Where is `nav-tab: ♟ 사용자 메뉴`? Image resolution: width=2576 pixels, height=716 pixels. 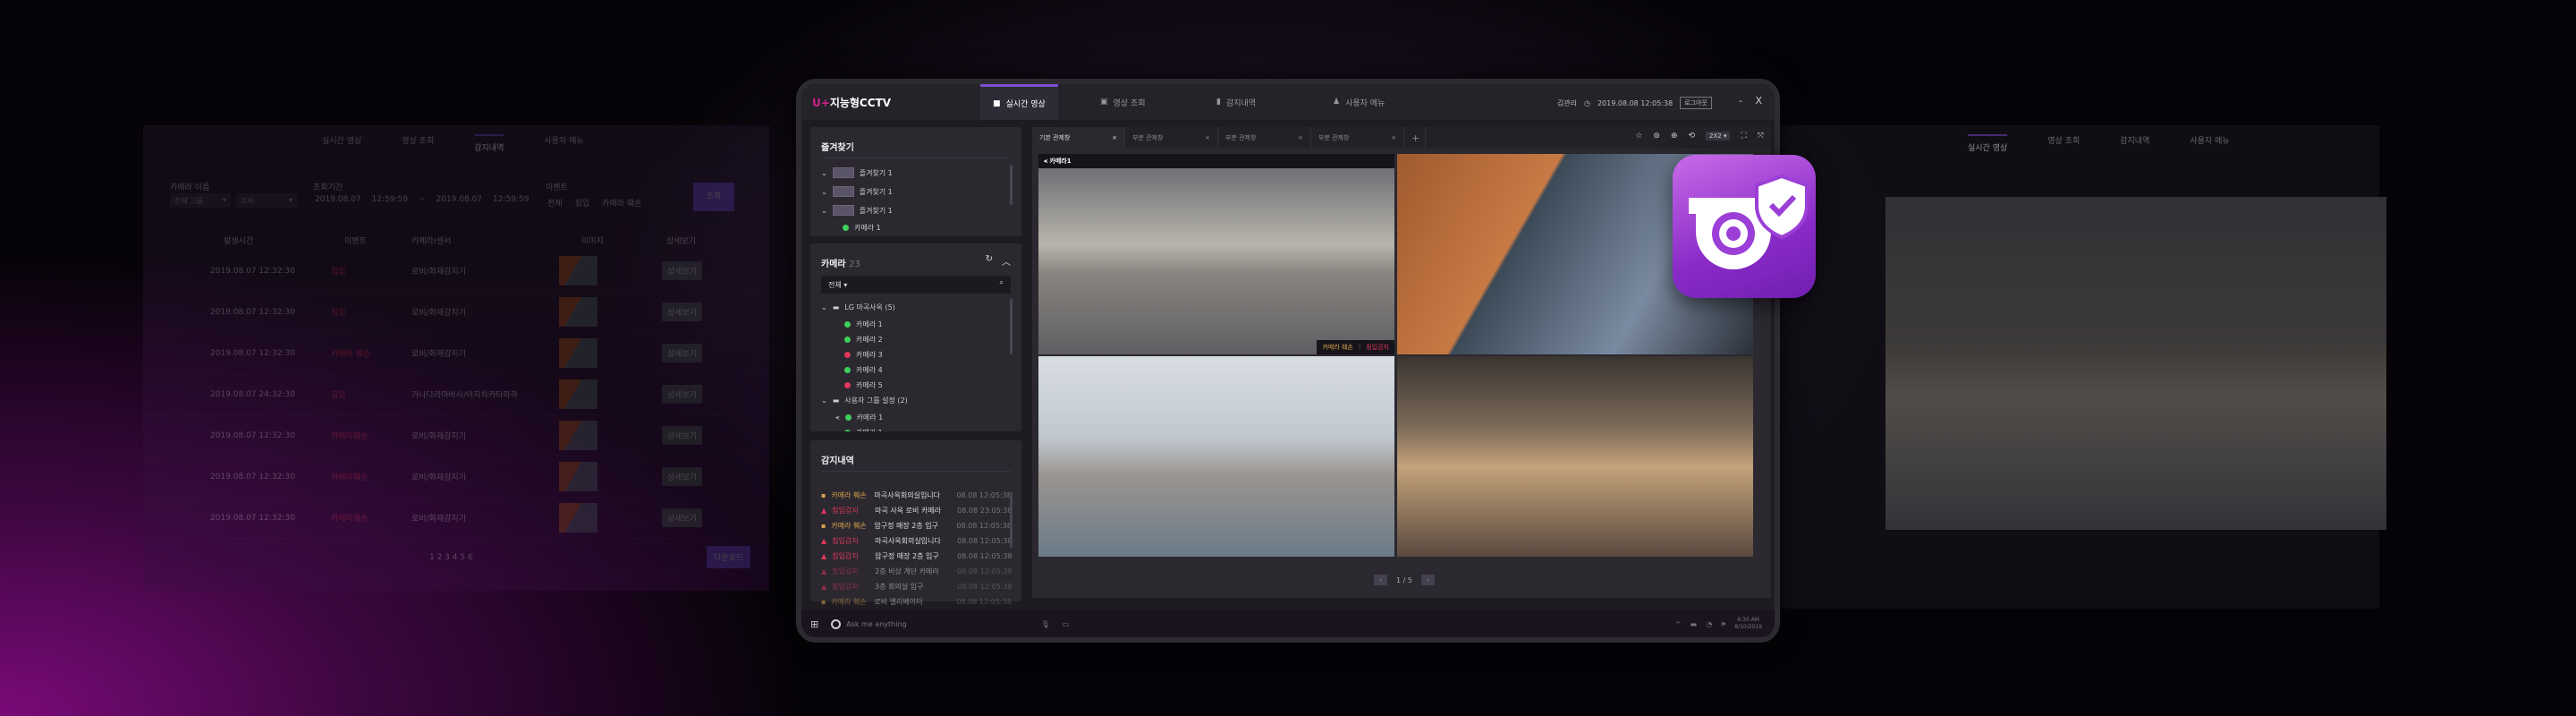 nav-tab: ♟ 사용자 메뉴 is located at coordinates (1358, 102).